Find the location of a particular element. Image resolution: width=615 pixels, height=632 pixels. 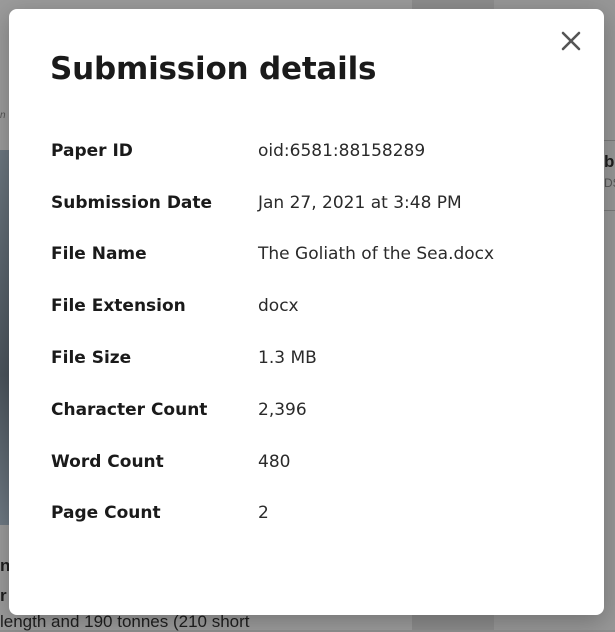

detail-row-file-name: File Name The Goliath of the Sea.docx is located at coordinates (311, 255).